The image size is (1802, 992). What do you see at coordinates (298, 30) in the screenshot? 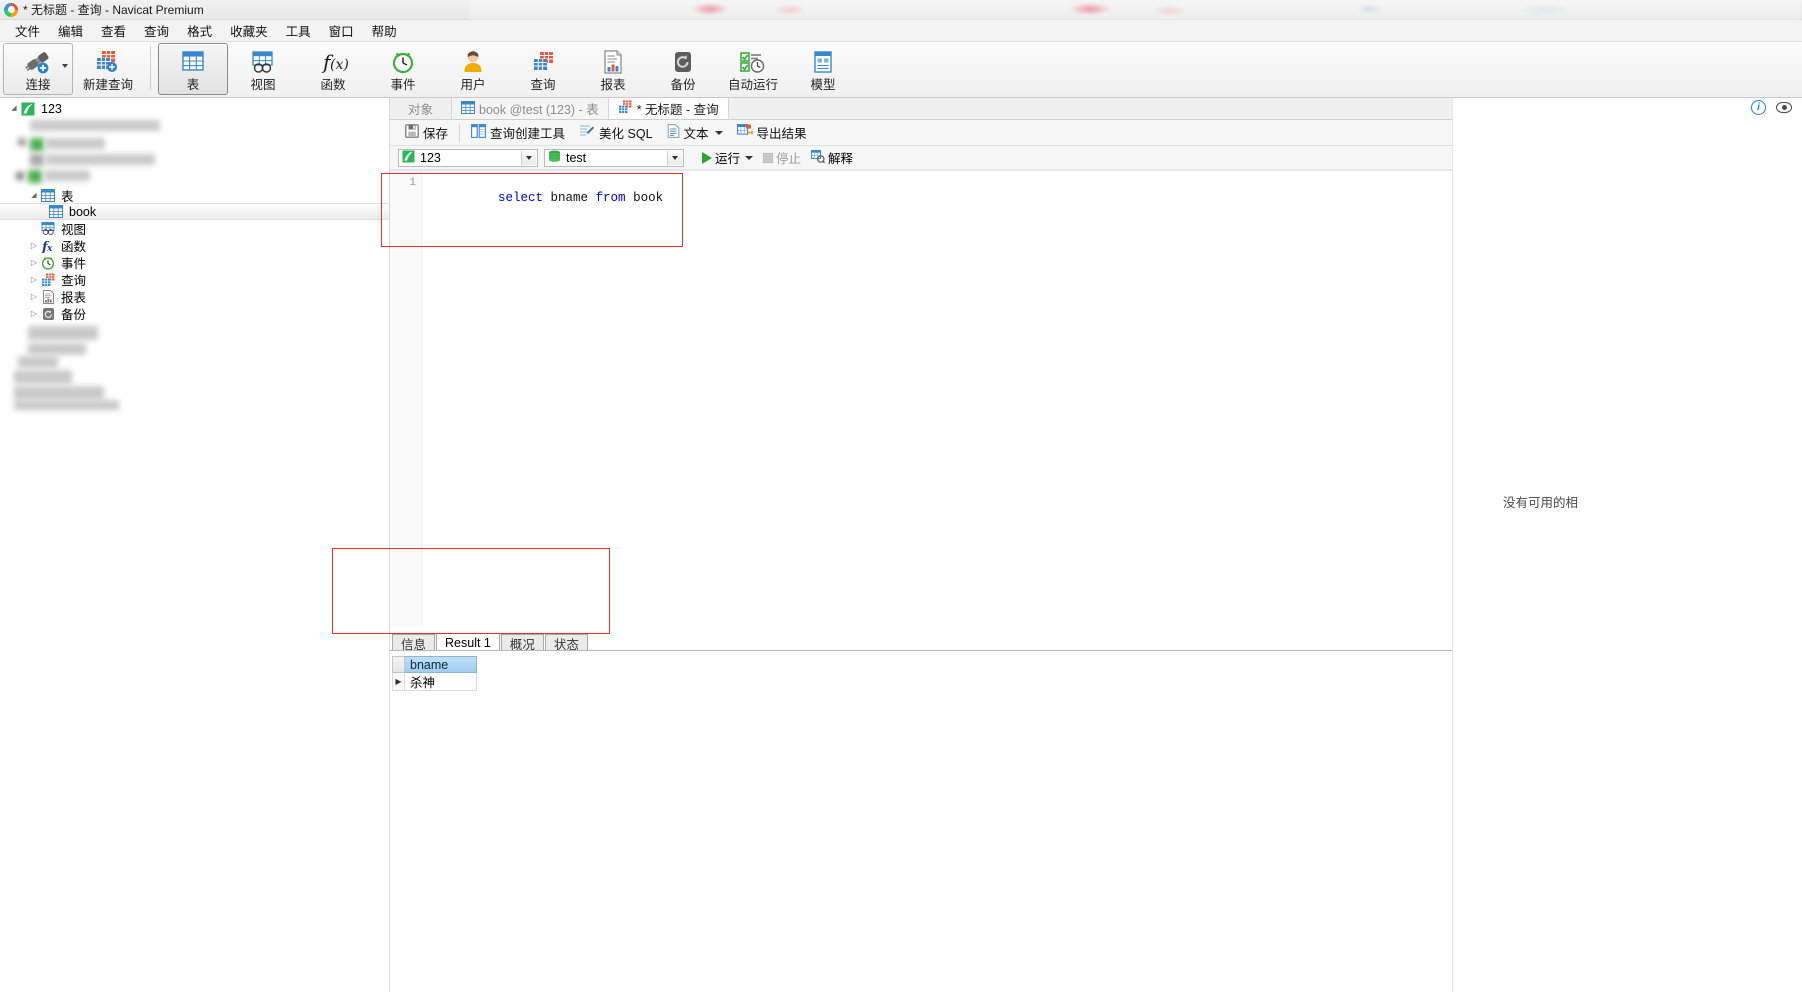
I see `menu-tools: 工具` at bounding box center [298, 30].